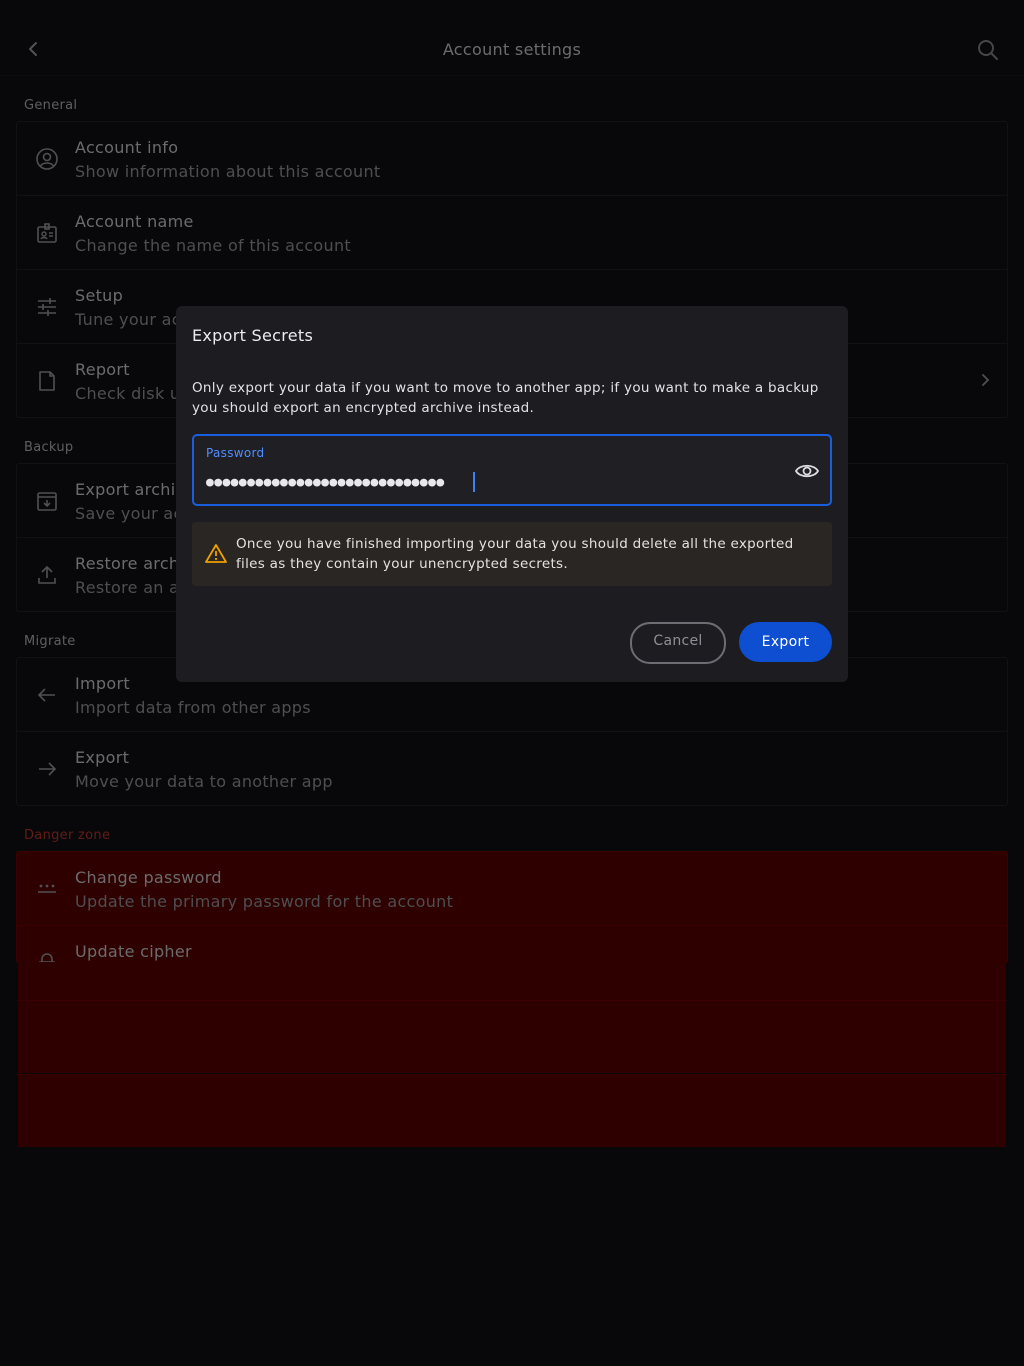 This screenshot has height=1366, width=1024. I want to click on text-caret, so click(474, 482).